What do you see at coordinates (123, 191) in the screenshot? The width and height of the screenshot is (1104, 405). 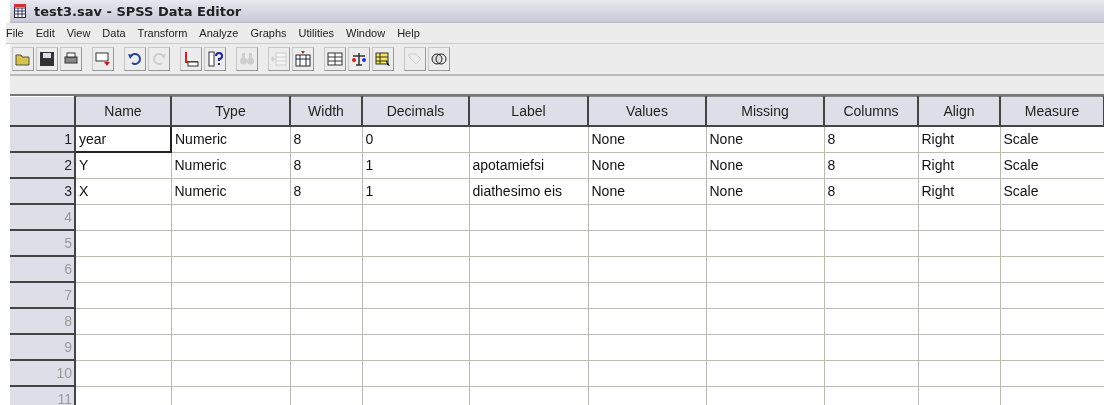 I see `table-cell: X` at bounding box center [123, 191].